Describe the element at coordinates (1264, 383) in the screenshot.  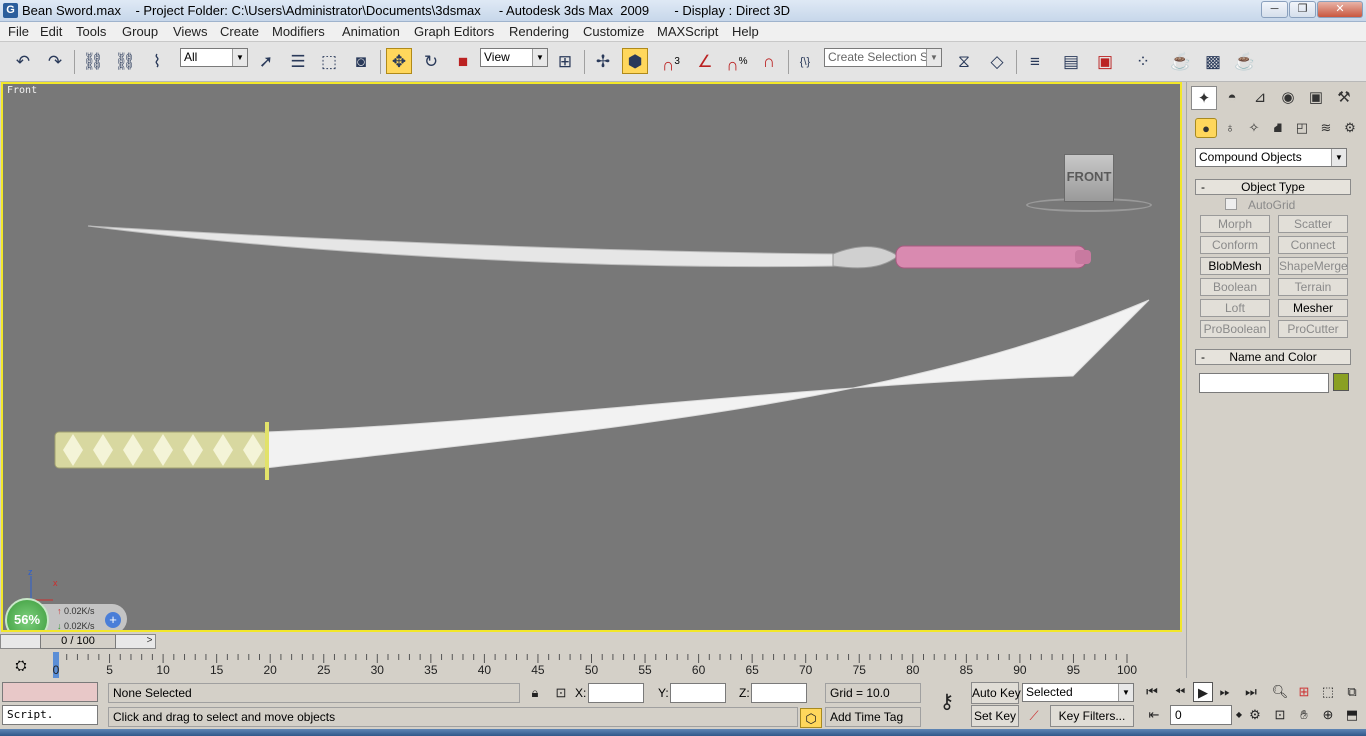
I see `object-name-field` at that location.